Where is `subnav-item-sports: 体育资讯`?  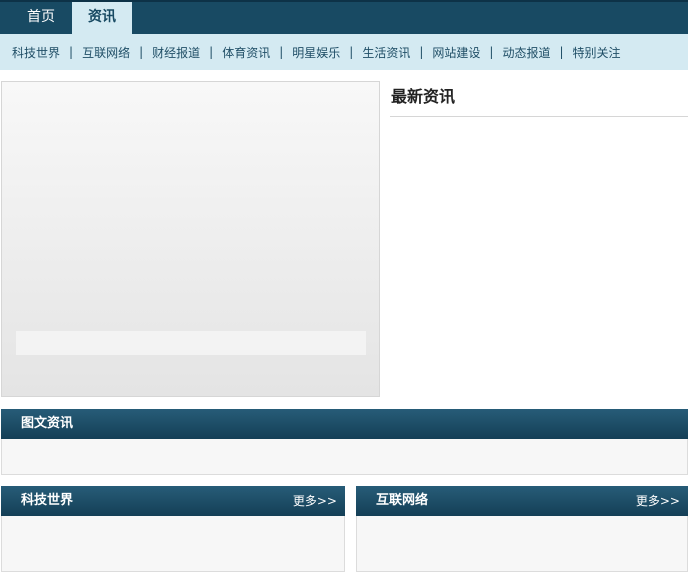 subnav-item-sports: 体育资讯 is located at coordinates (246, 52).